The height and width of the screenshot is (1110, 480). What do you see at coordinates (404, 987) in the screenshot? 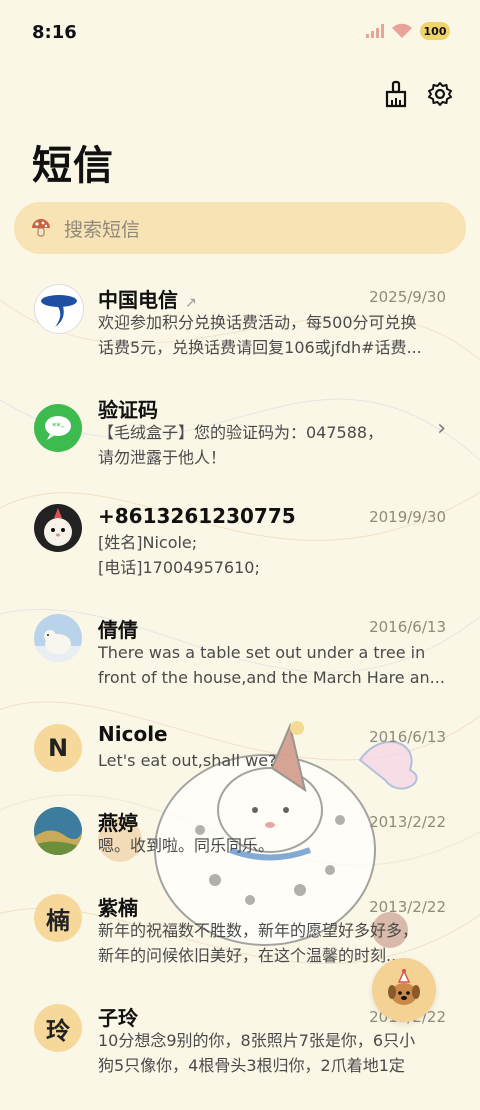
I see `puppy-compose-icon` at bounding box center [404, 987].